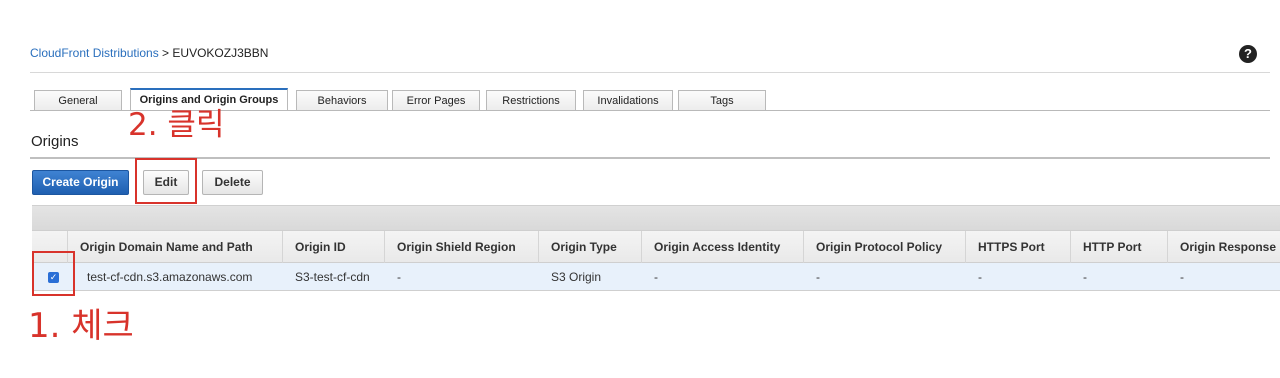 This screenshot has width=1280, height=378. Describe the element at coordinates (176, 125) in the screenshot. I see `annotation-step2-label: 2. 클릭` at that location.